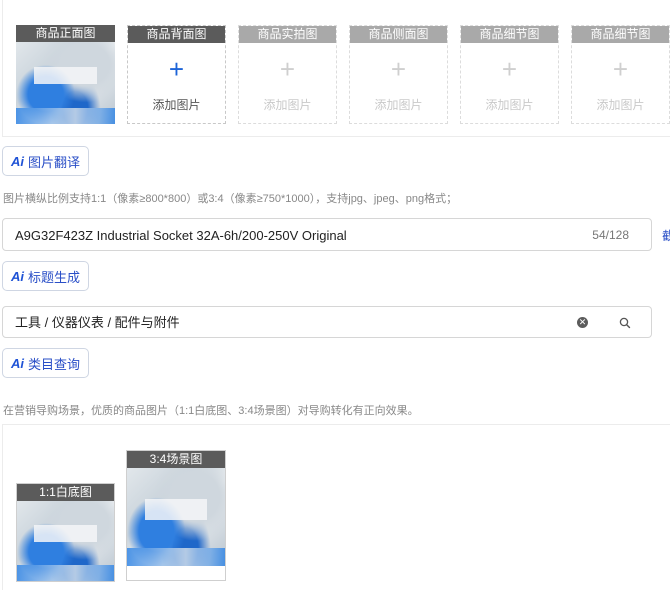 The width and height of the screenshot is (670, 590). Describe the element at coordinates (65, 532) in the screenshot. I see `white-bg-image-slot: 1:1白底图` at that location.